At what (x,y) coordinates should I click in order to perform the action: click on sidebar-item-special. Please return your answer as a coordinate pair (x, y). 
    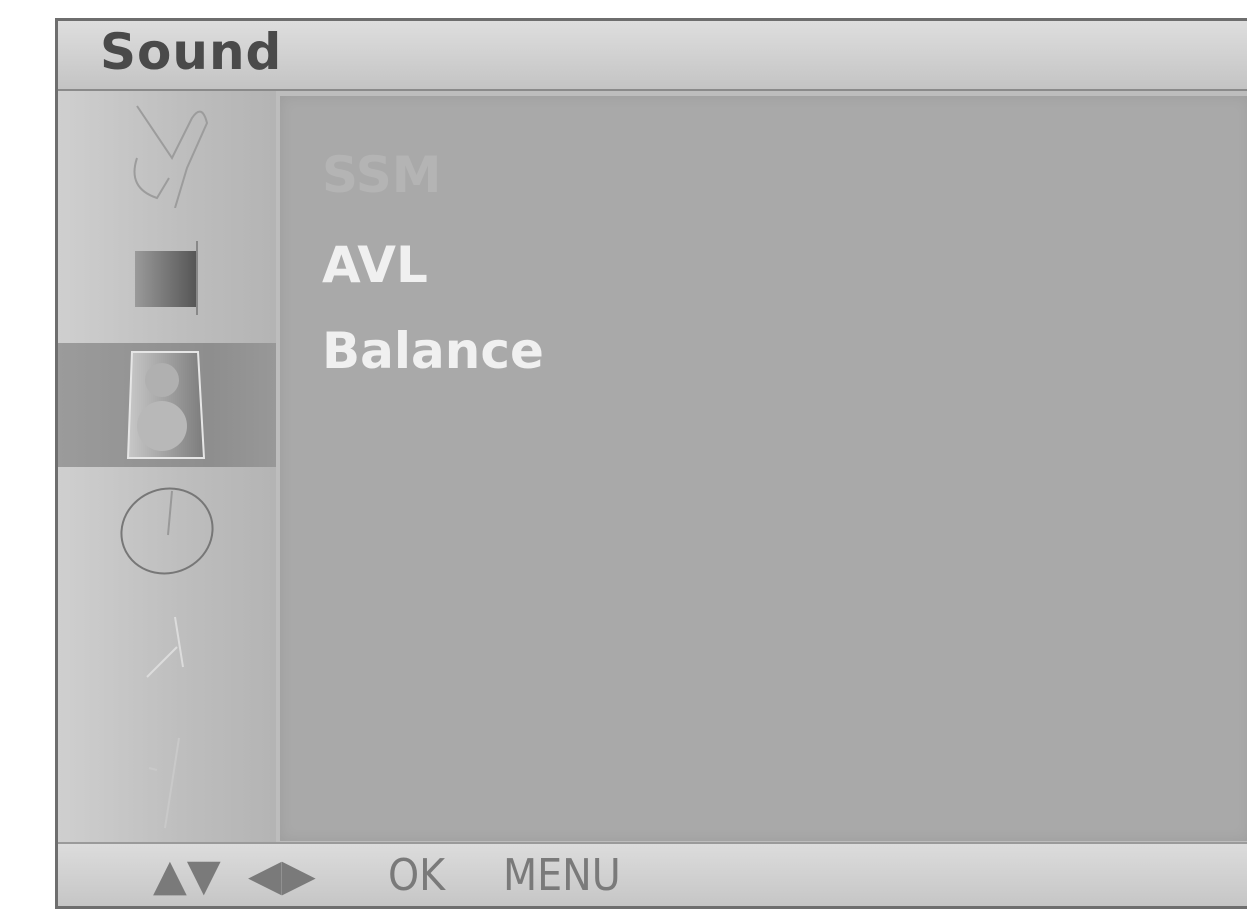
    Looking at the image, I should click on (167, 657).